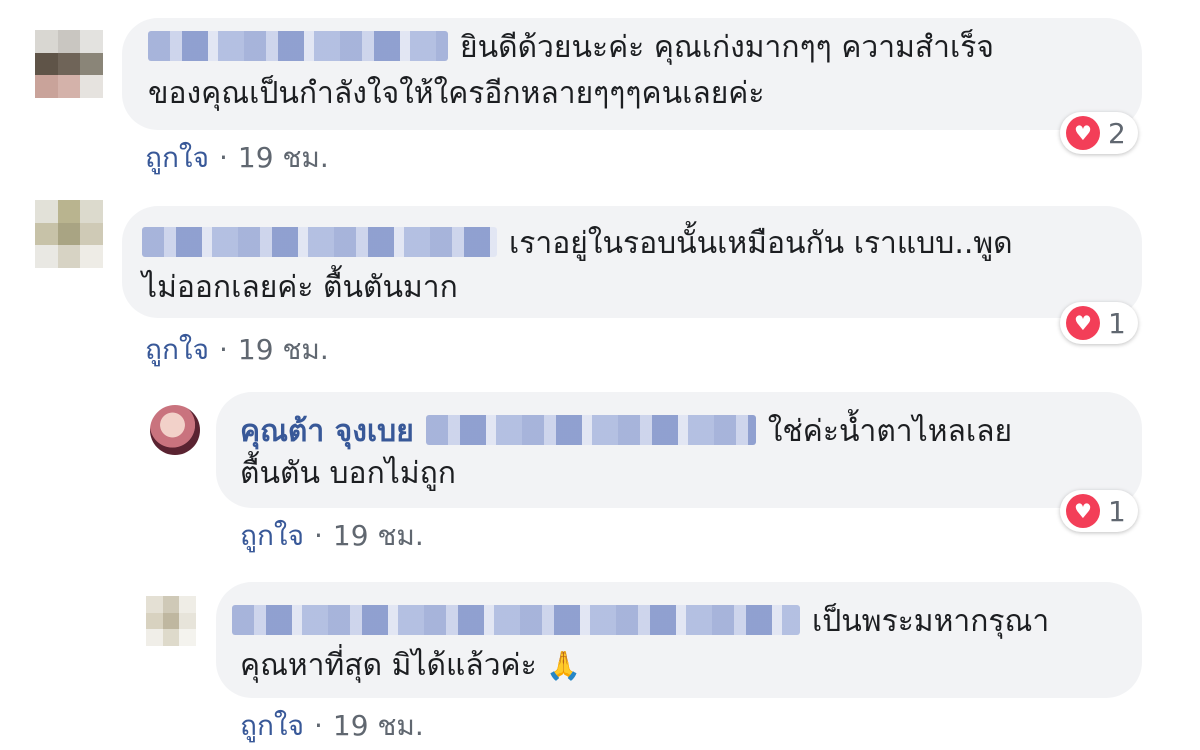  Describe the element at coordinates (332, 726) in the screenshot. I see `comment-meta: ถูกใจ · 19 ชม.` at that location.